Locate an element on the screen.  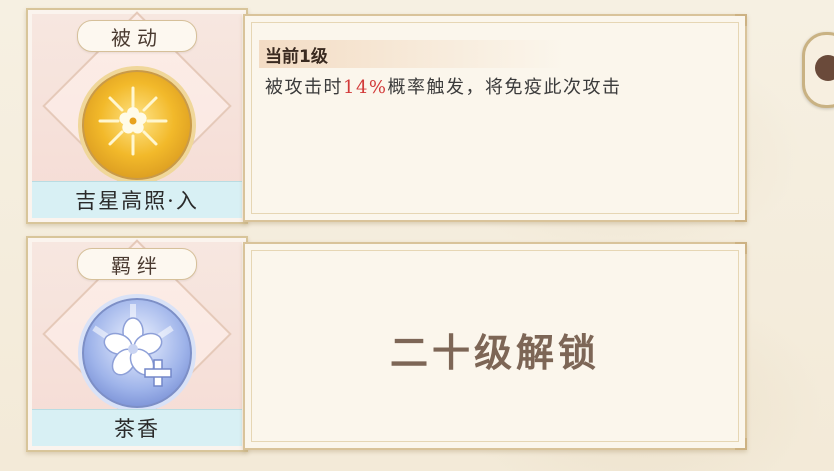
skill-type-tag: 羁绊 is located at coordinates (137, 264).